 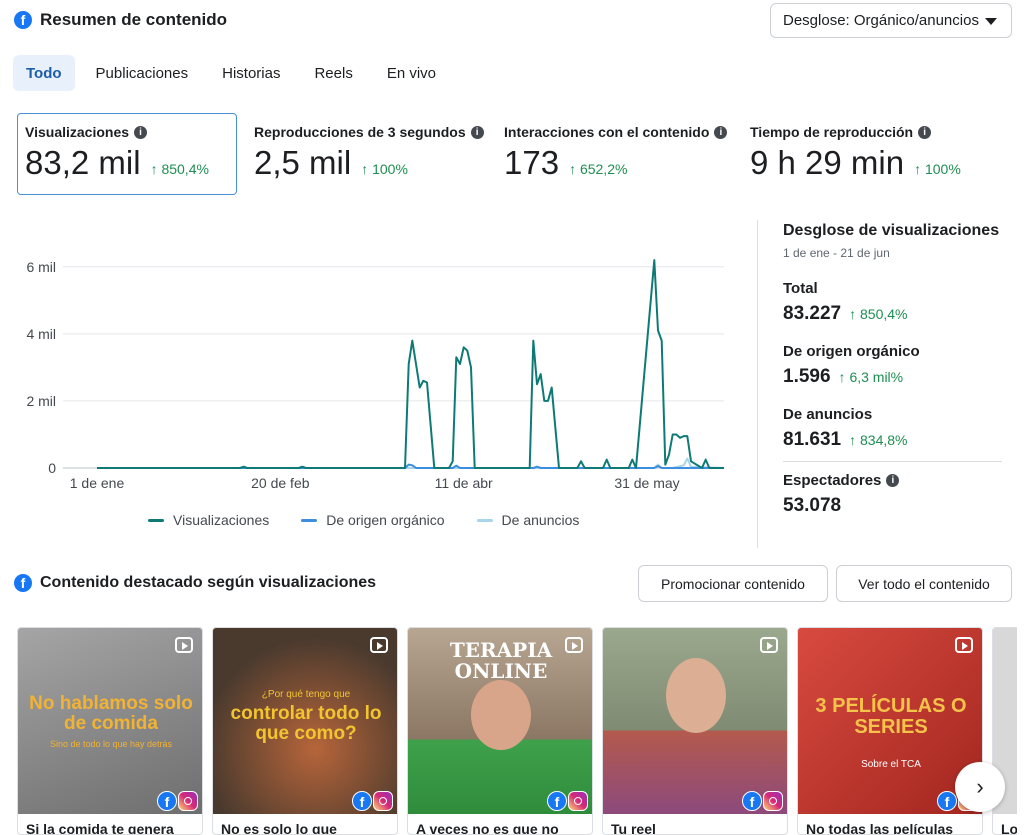 I want to click on content-thumbnail: TERAPIA ONLINE, so click(x=500, y=721).